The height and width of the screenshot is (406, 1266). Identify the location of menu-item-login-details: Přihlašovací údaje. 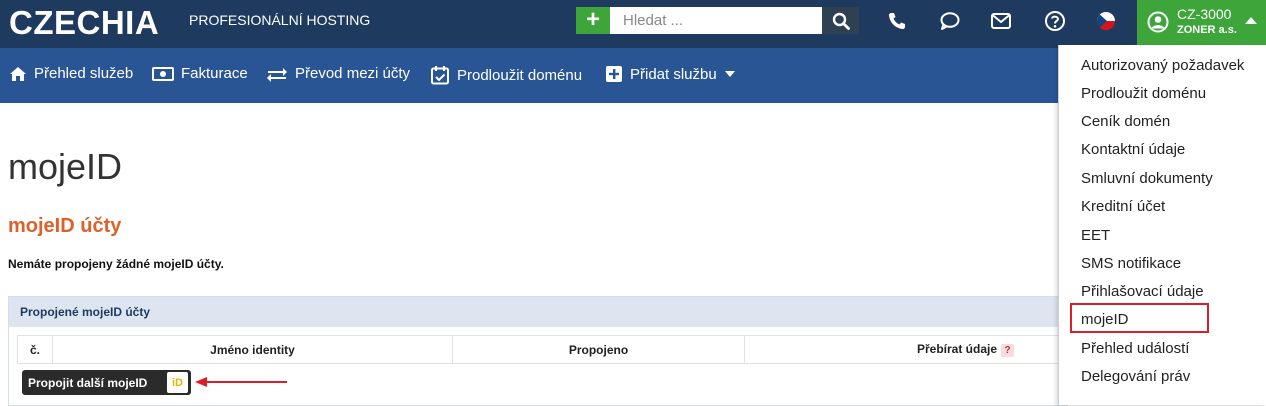
(1142, 291).